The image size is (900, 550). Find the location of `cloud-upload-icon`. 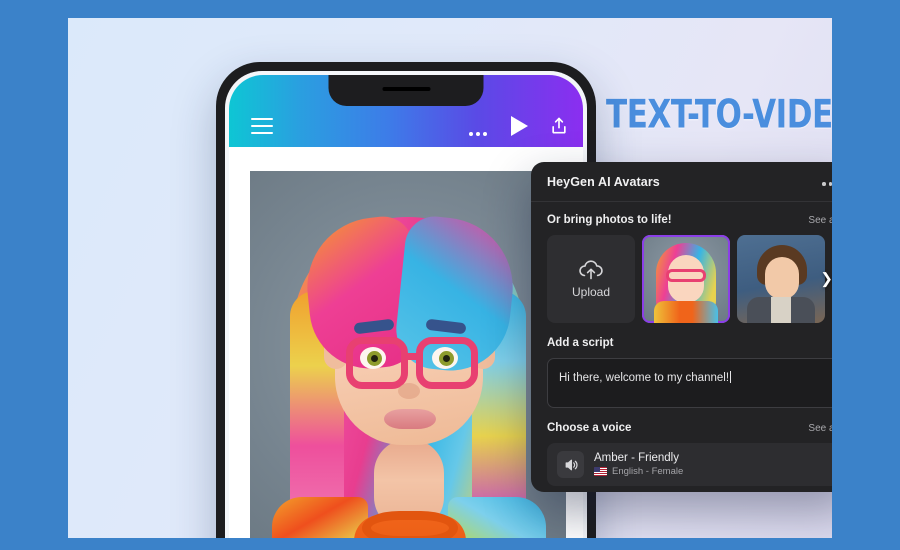

cloud-upload-icon is located at coordinates (591, 269).